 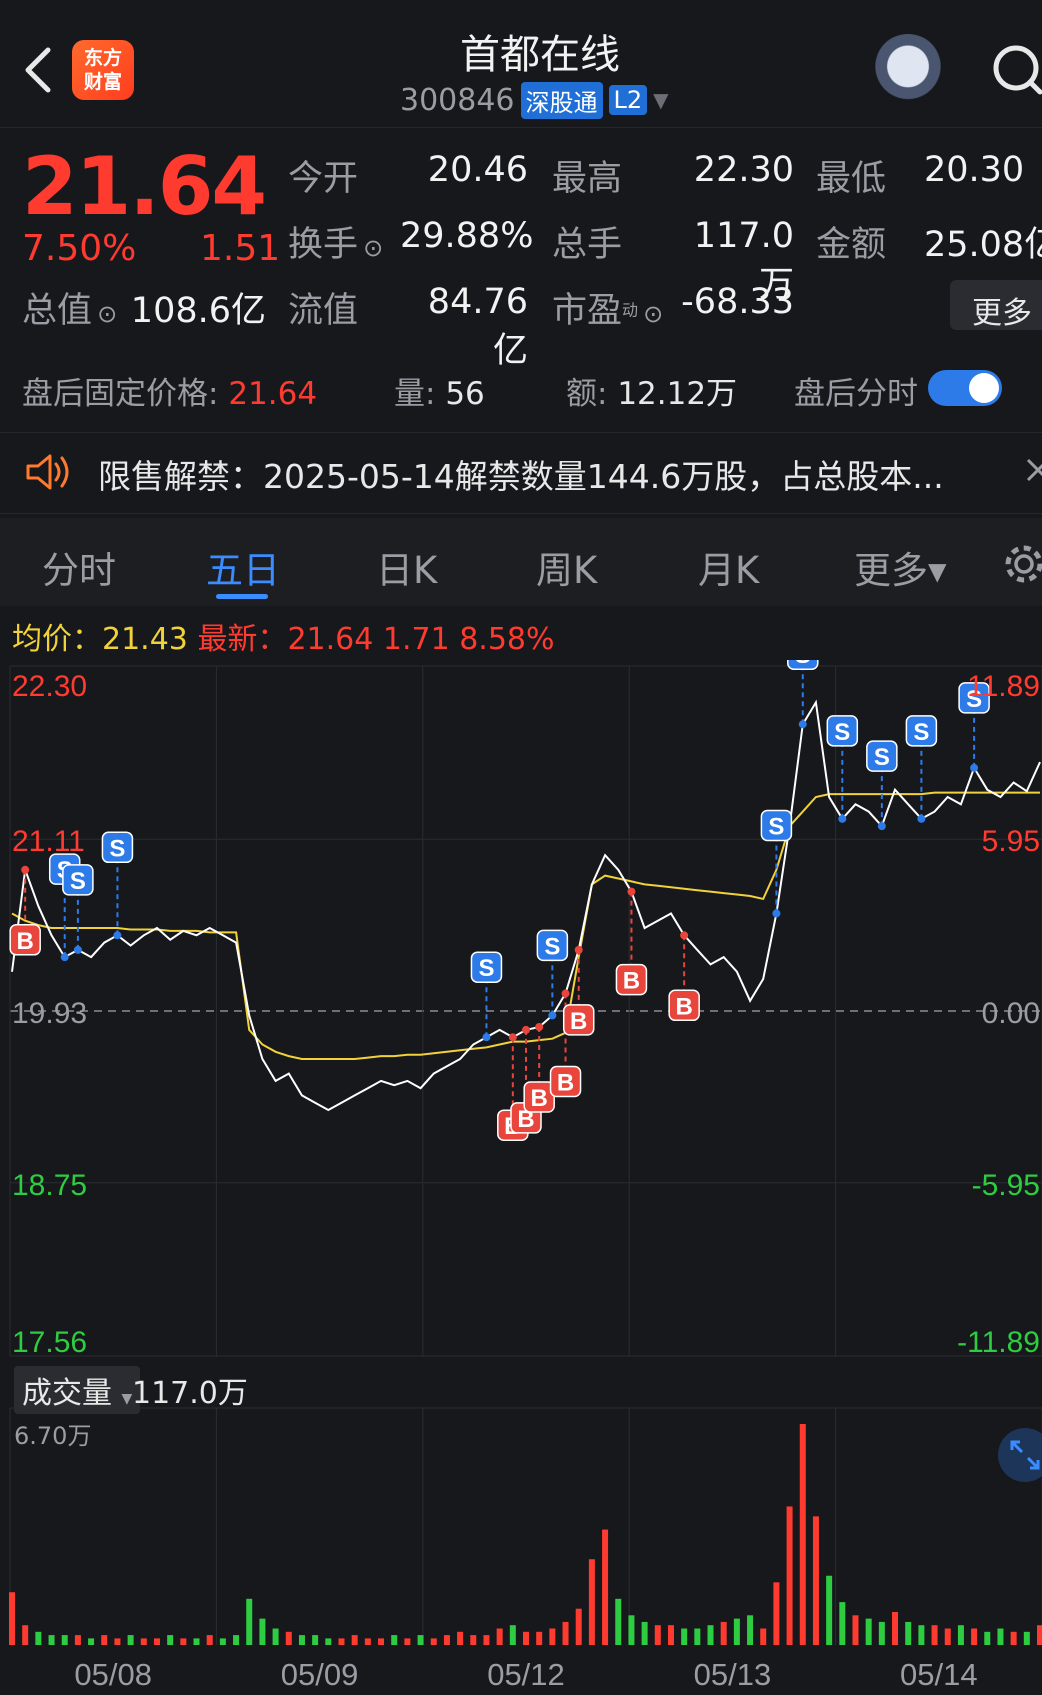 I want to click on after-hours-volume: 量: 56, so click(x=439, y=390).